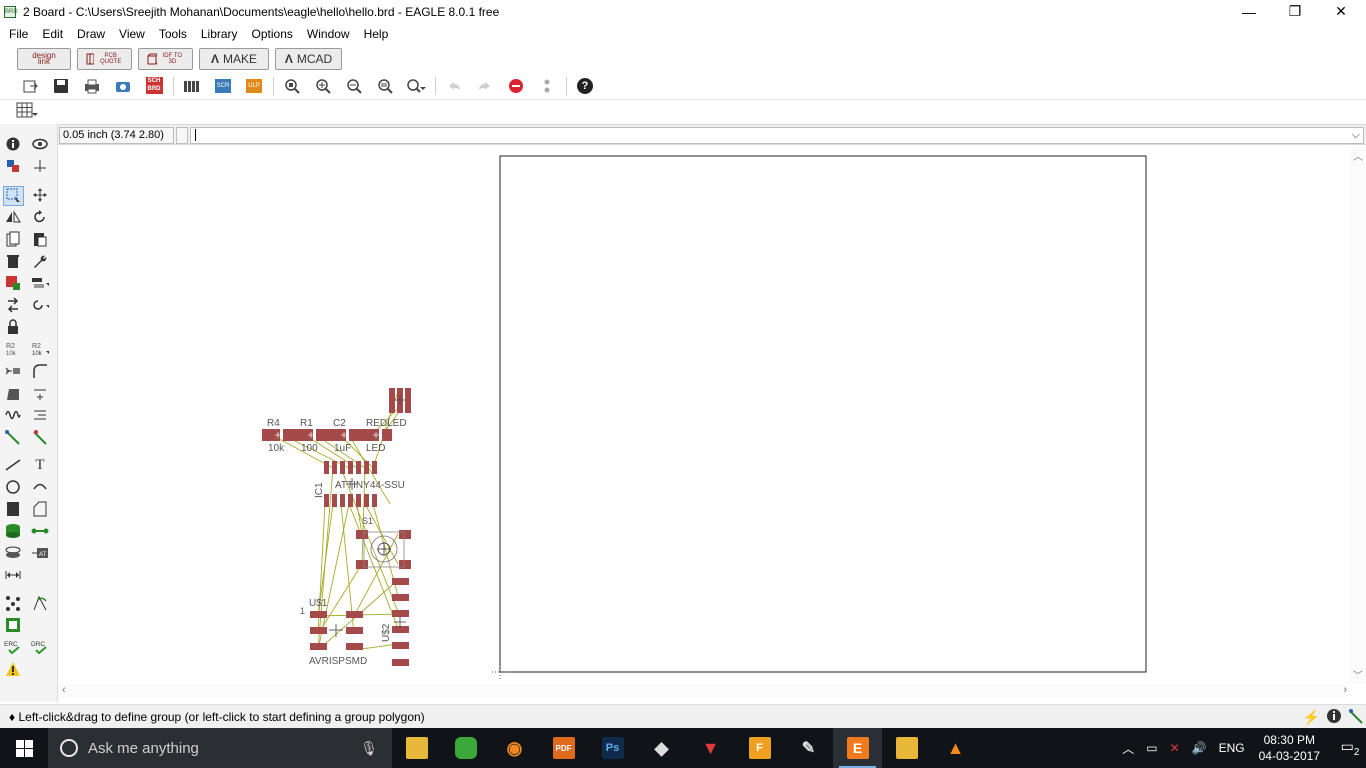 The image size is (1366, 768). I want to click on script-icon: SCR, so click(223, 86).